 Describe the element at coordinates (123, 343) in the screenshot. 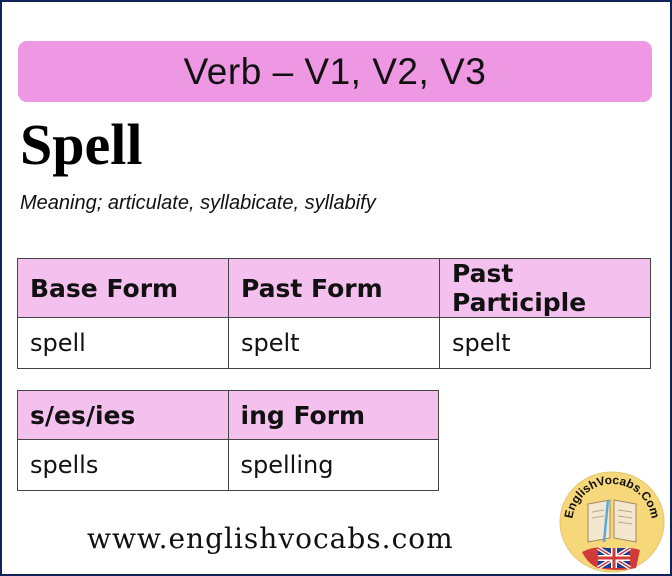

I see `cell-base-form: spell` at that location.